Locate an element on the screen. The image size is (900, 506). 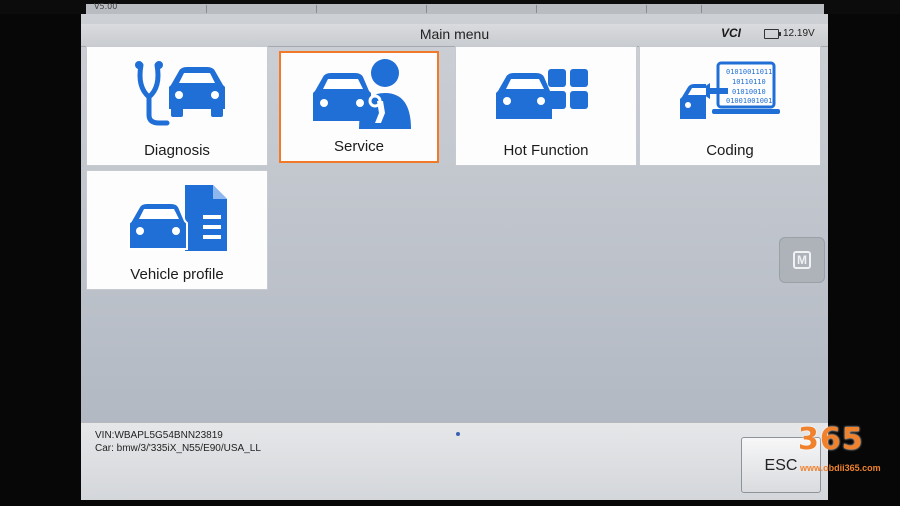
tile-label: Coding is located at coordinates (730, 150).